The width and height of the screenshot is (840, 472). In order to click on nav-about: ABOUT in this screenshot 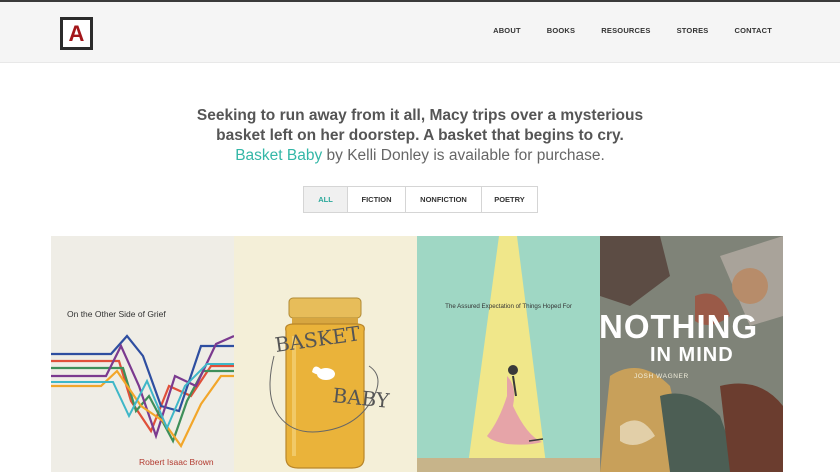, I will do `click(507, 30)`.